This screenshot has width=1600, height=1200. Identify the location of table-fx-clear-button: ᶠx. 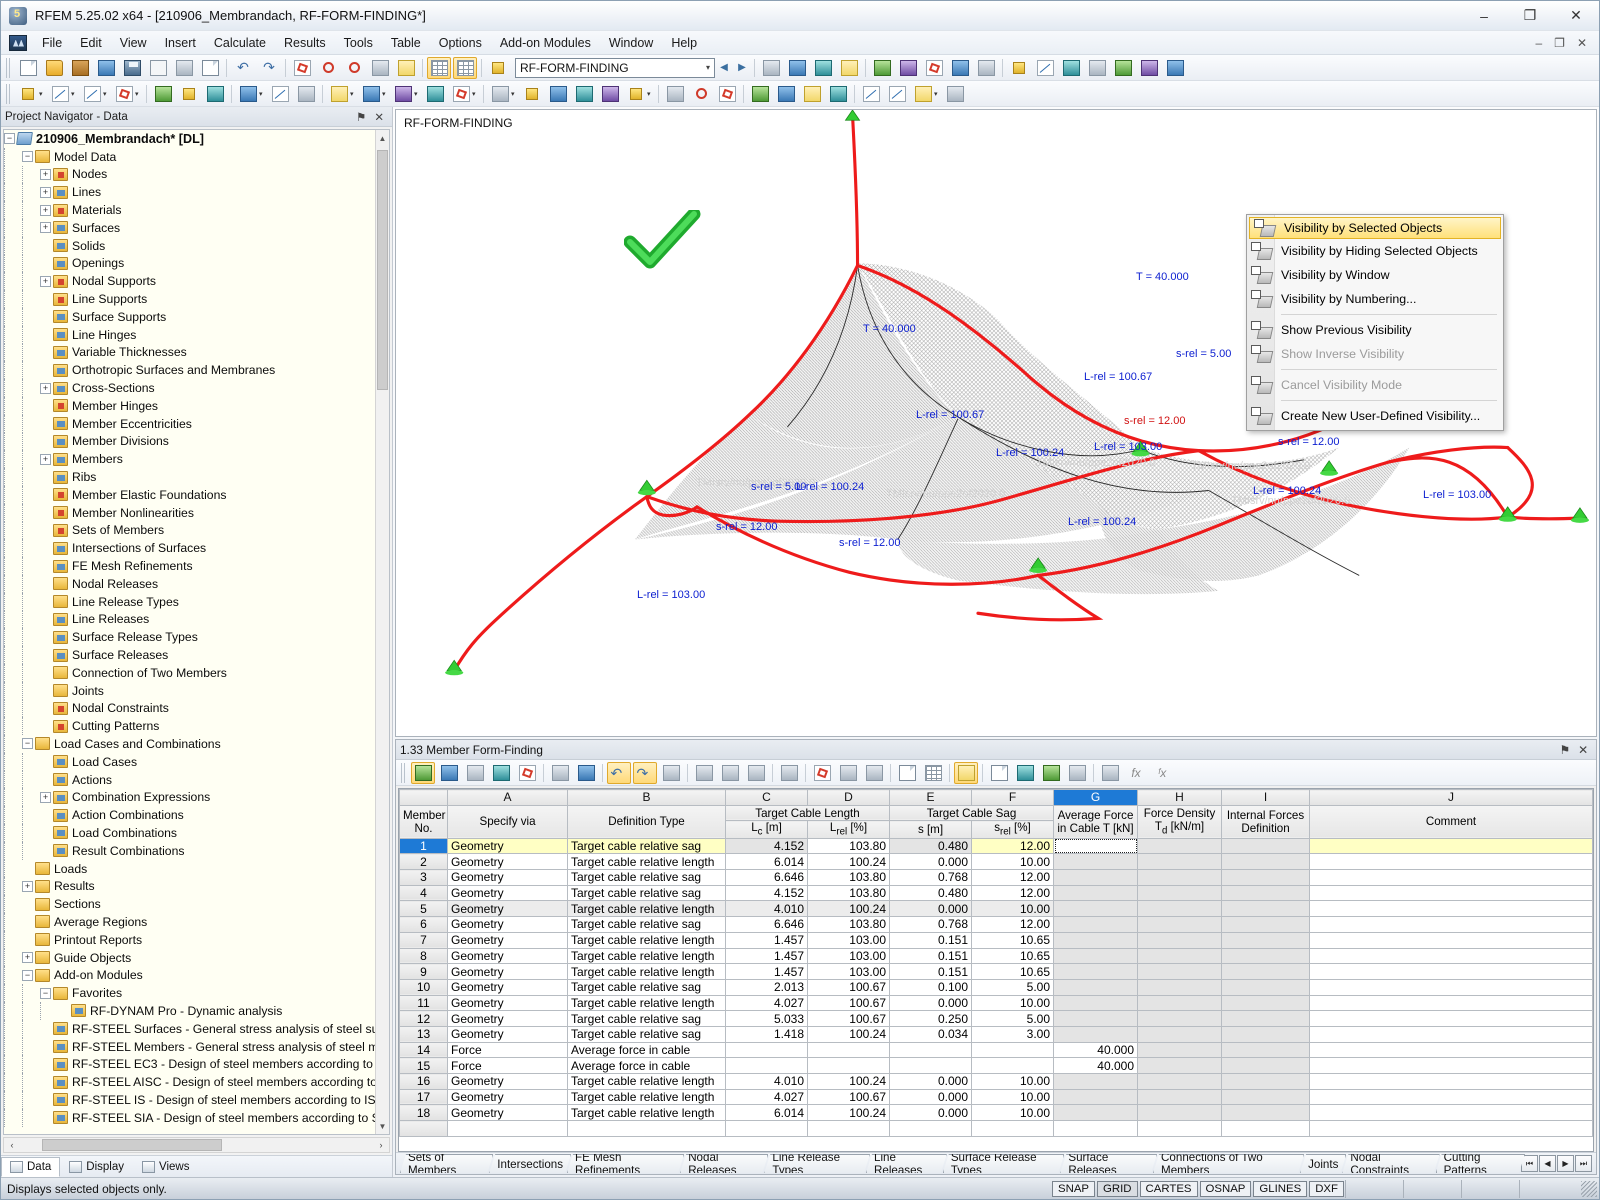
(1162, 773).